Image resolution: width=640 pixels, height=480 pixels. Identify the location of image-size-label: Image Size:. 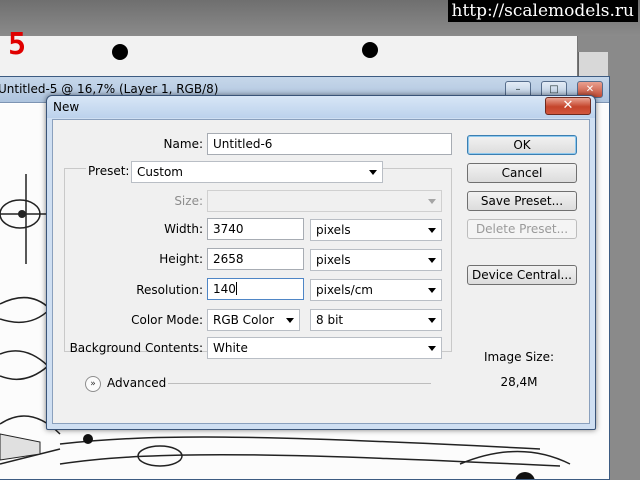
(519, 357).